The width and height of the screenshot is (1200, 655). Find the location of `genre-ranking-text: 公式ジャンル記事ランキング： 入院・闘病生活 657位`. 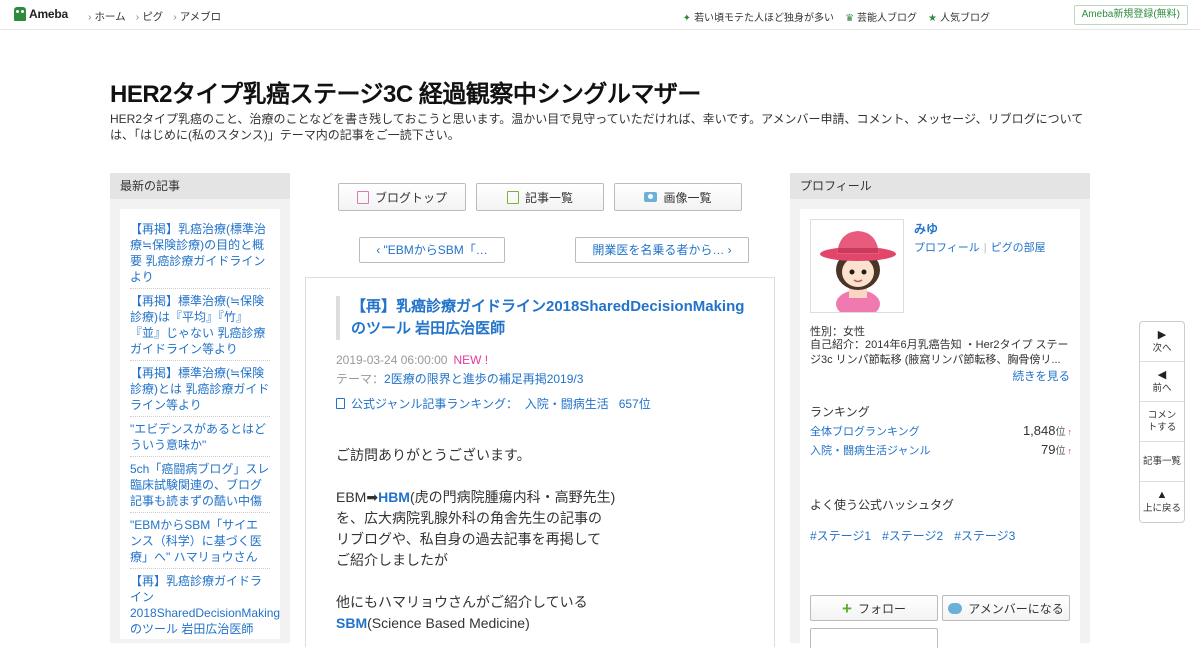

genre-ranking-text: 公式ジャンル記事ランキング： 入院・闘病生活 657位 is located at coordinates (501, 404).